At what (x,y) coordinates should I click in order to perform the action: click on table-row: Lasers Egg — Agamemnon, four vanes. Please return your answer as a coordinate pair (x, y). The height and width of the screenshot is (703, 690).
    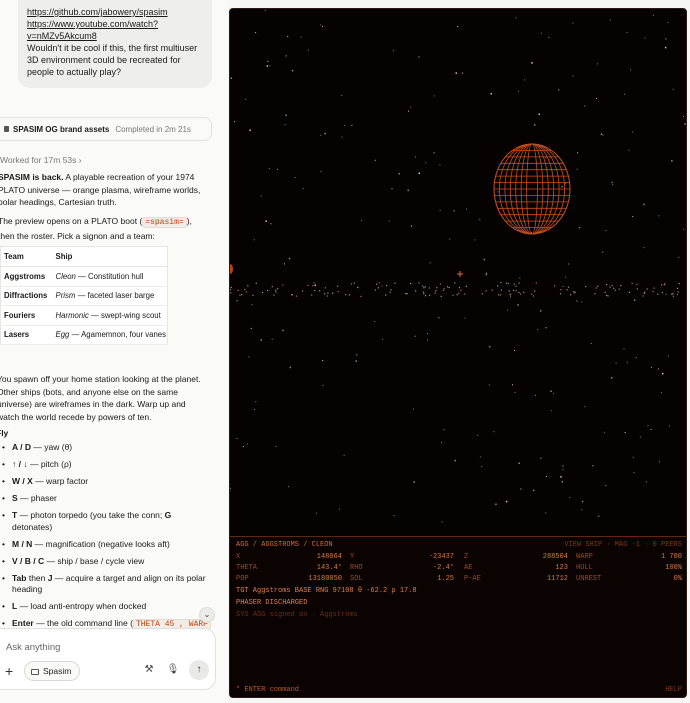
    Looking at the image, I should click on (84, 335).